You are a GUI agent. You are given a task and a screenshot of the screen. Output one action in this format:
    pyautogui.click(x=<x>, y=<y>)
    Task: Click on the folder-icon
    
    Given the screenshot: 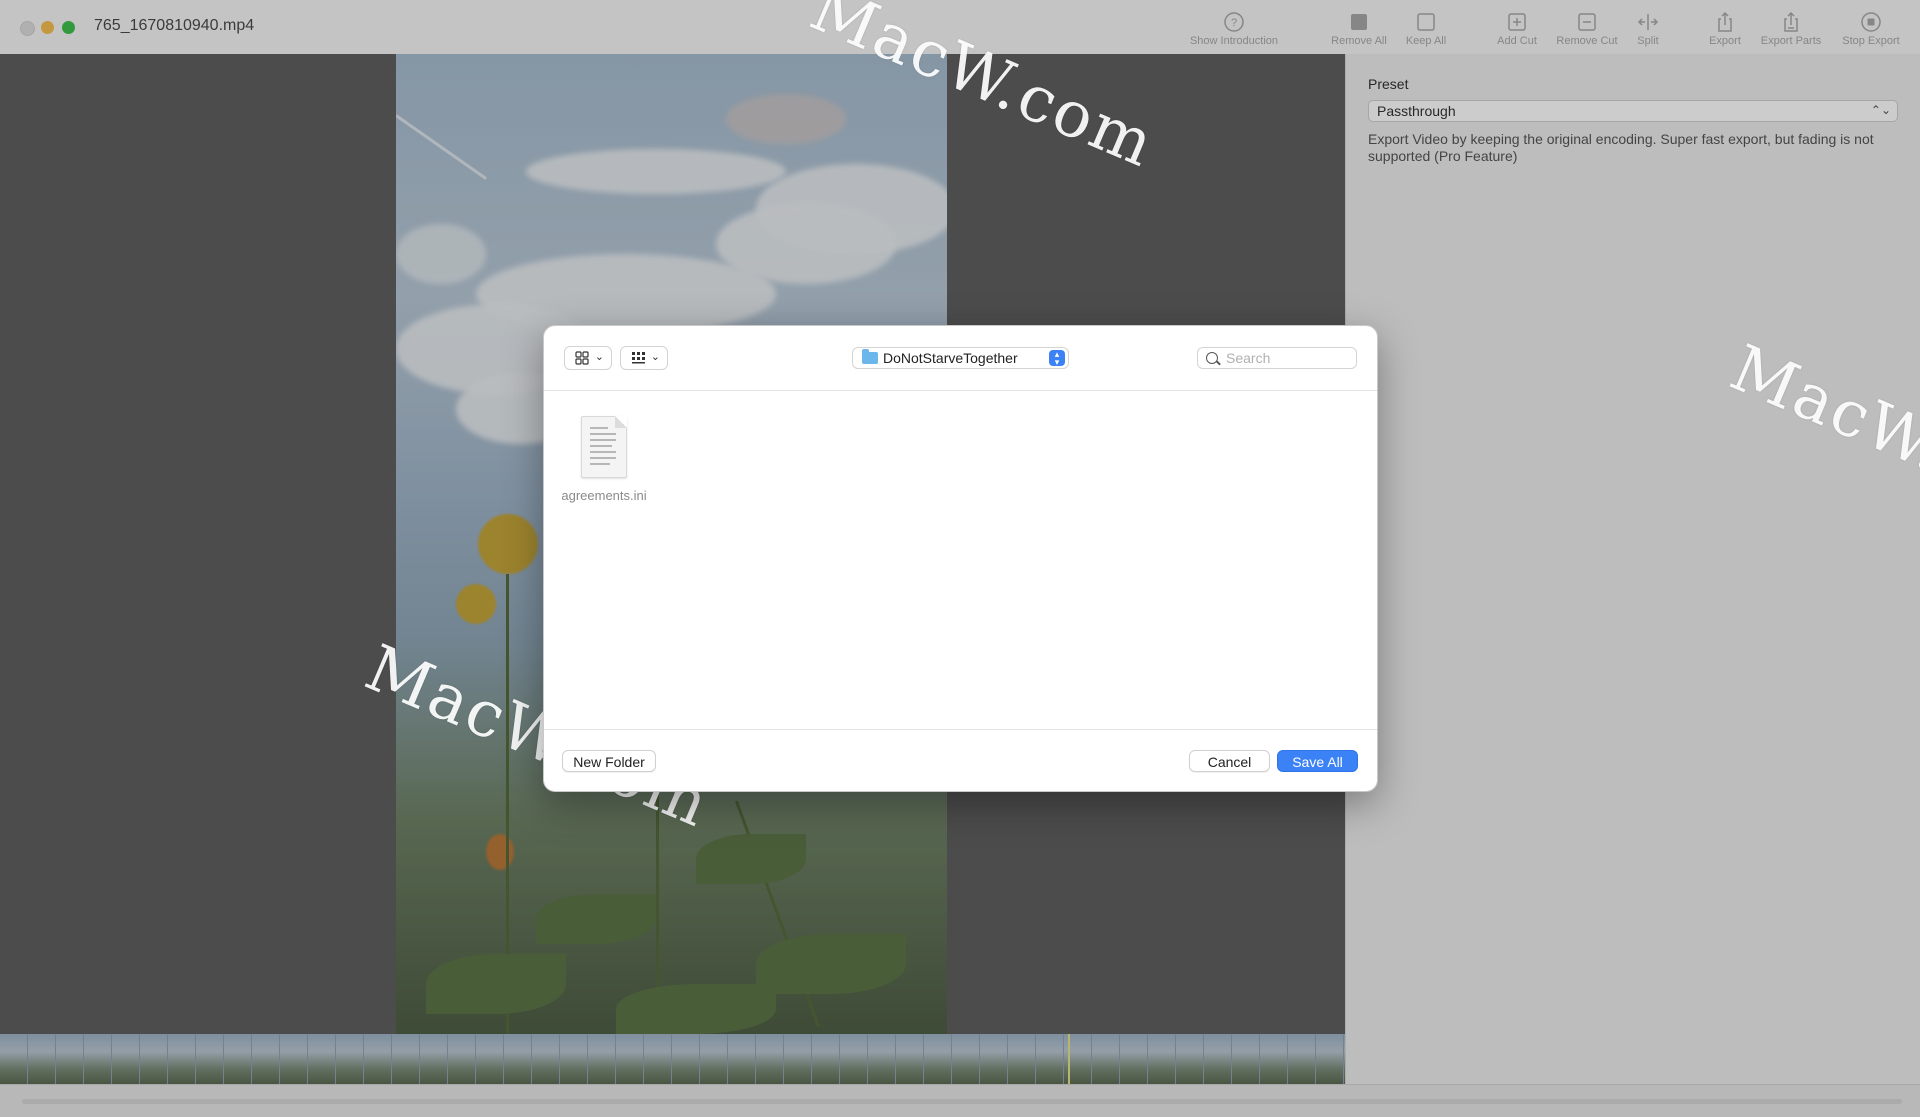 What is the action you would take?
    pyautogui.click(x=870, y=356)
    